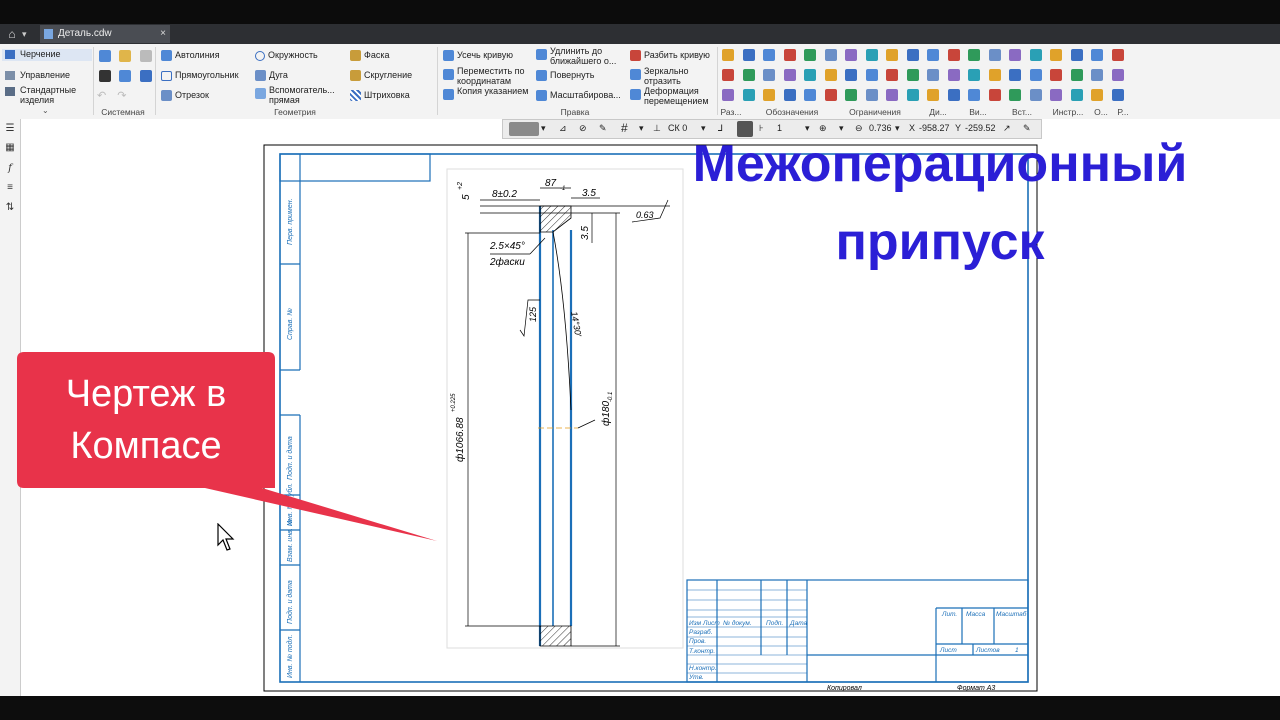  What do you see at coordinates (640, 708) in the screenshot?
I see `status-bar` at bounding box center [640, 708].